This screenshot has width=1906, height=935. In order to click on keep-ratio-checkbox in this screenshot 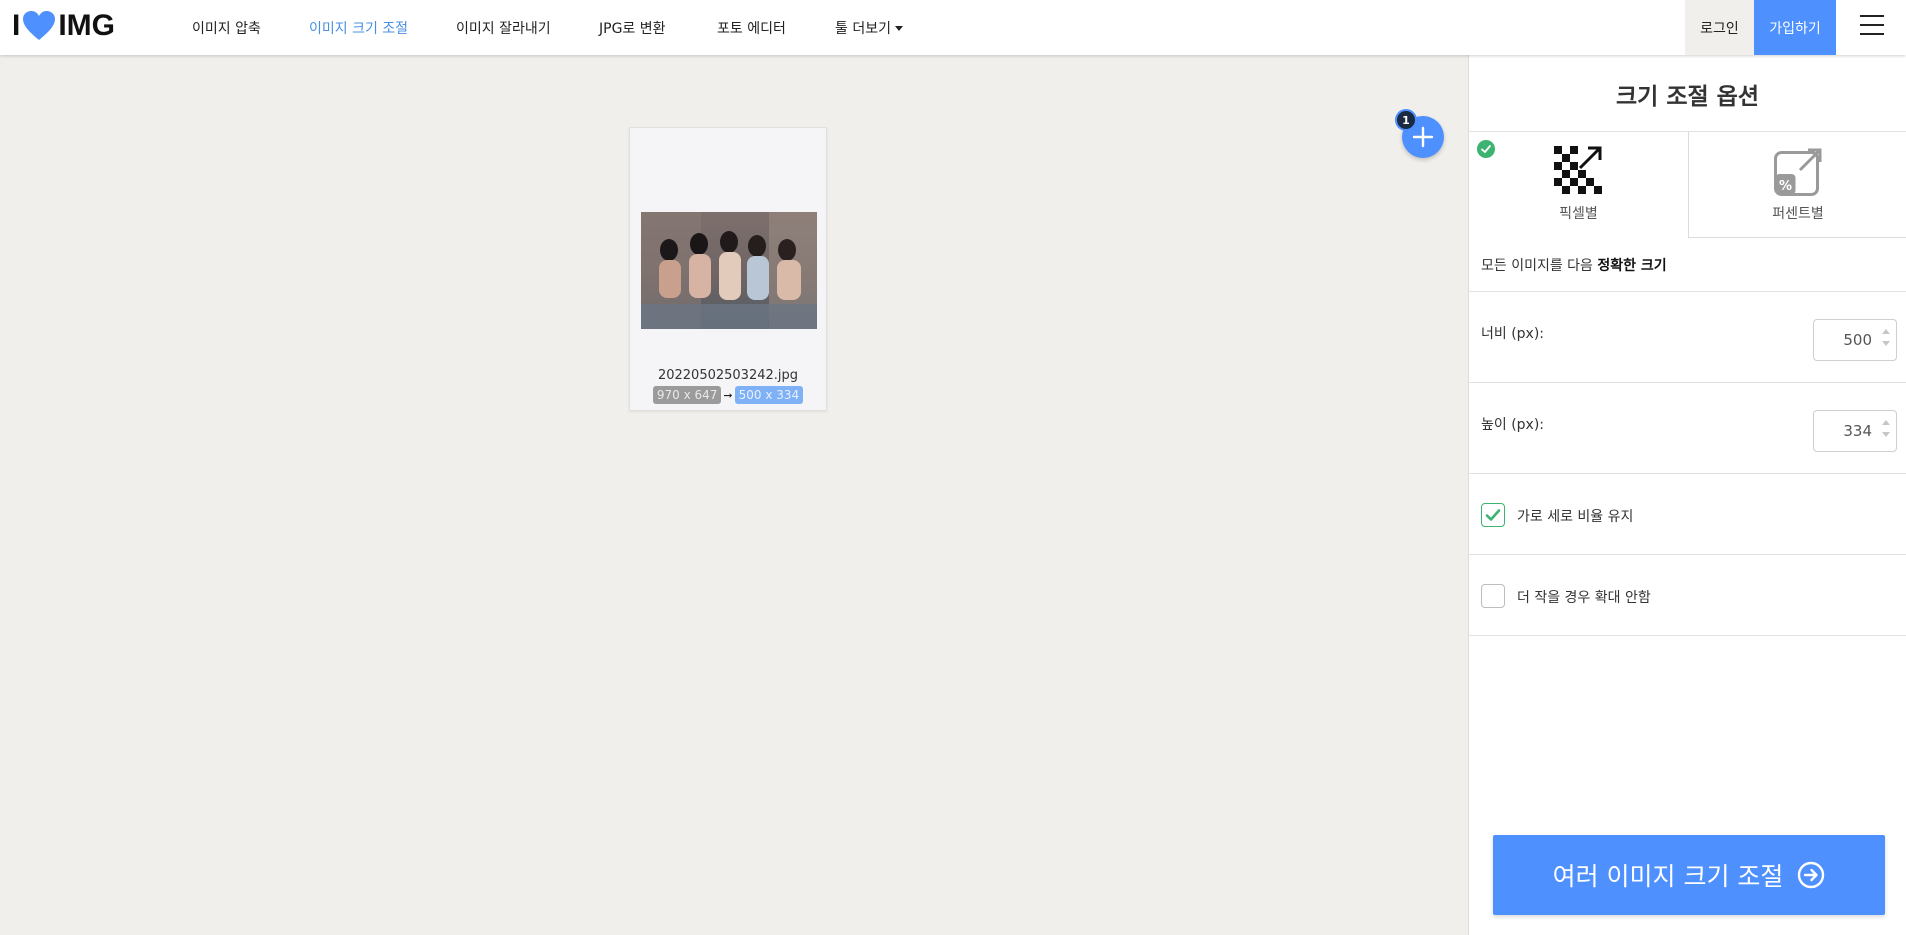, I will do `click(1493, 515)`.